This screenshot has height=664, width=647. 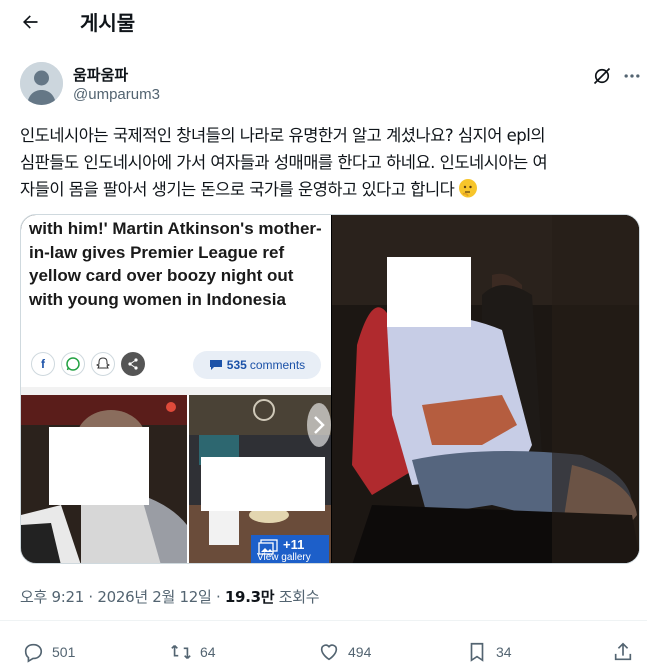 What do you see at coordinates (108, 23) in the screenshot?
I see `page-title: 게시물` at bounding box center [108, 23].